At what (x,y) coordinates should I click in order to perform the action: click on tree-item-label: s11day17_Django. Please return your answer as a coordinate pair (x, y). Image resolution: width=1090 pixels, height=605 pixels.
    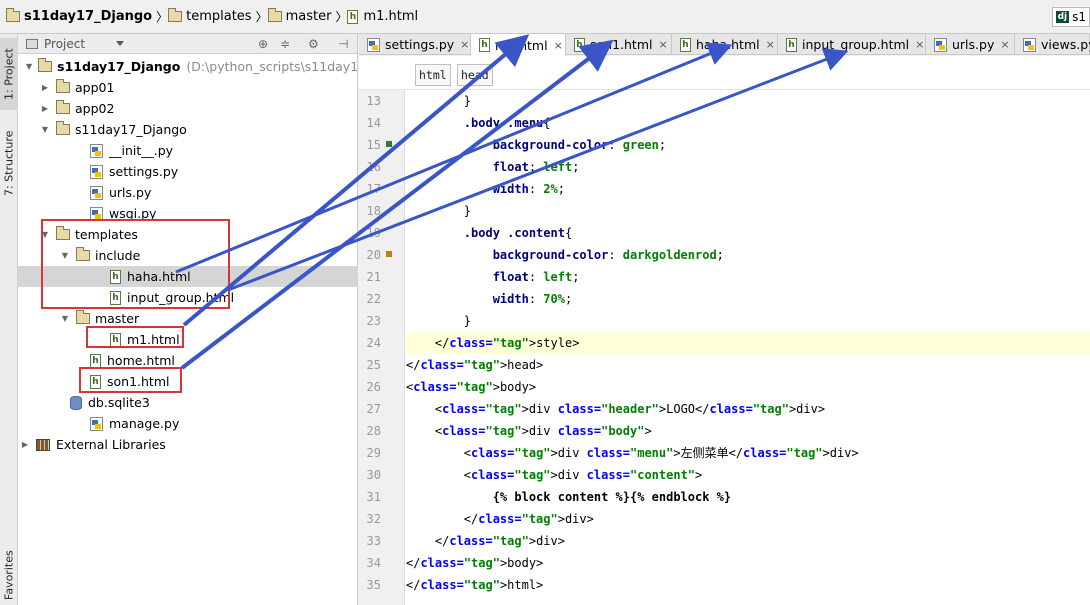
    Looking at the image, I should click on (119, 66).